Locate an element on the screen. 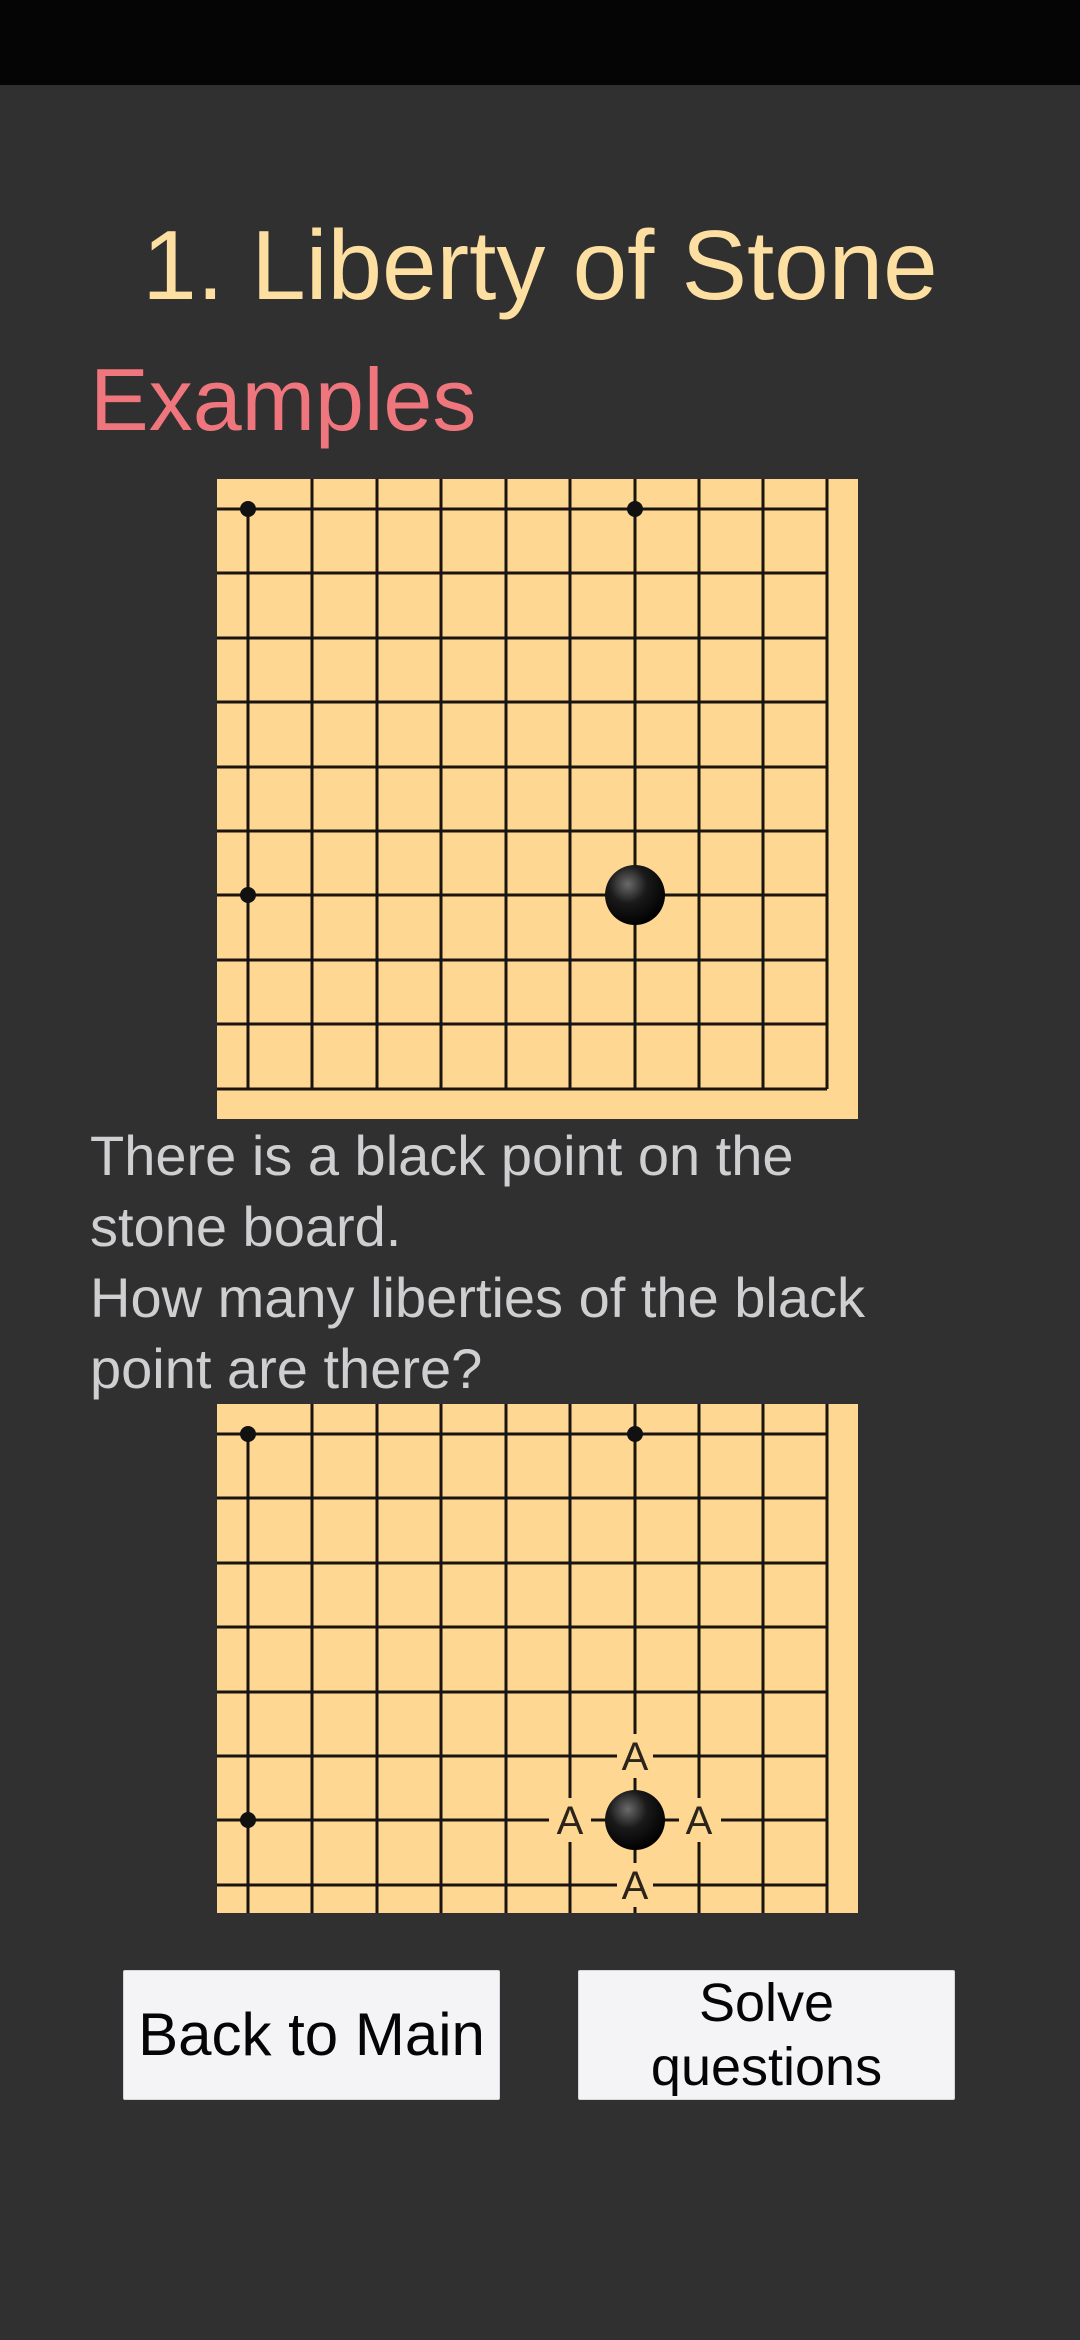  solve-questions-button: Solve questions is located at coordinates (766, 2035).